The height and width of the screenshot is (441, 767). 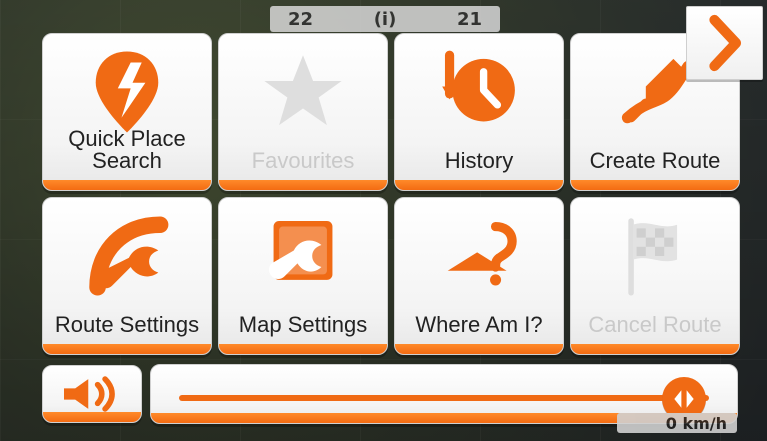 What do you see at coordinates (129, 256) in the screenshot?
I see `route-settings-icon` at bounding box center [129, 256].